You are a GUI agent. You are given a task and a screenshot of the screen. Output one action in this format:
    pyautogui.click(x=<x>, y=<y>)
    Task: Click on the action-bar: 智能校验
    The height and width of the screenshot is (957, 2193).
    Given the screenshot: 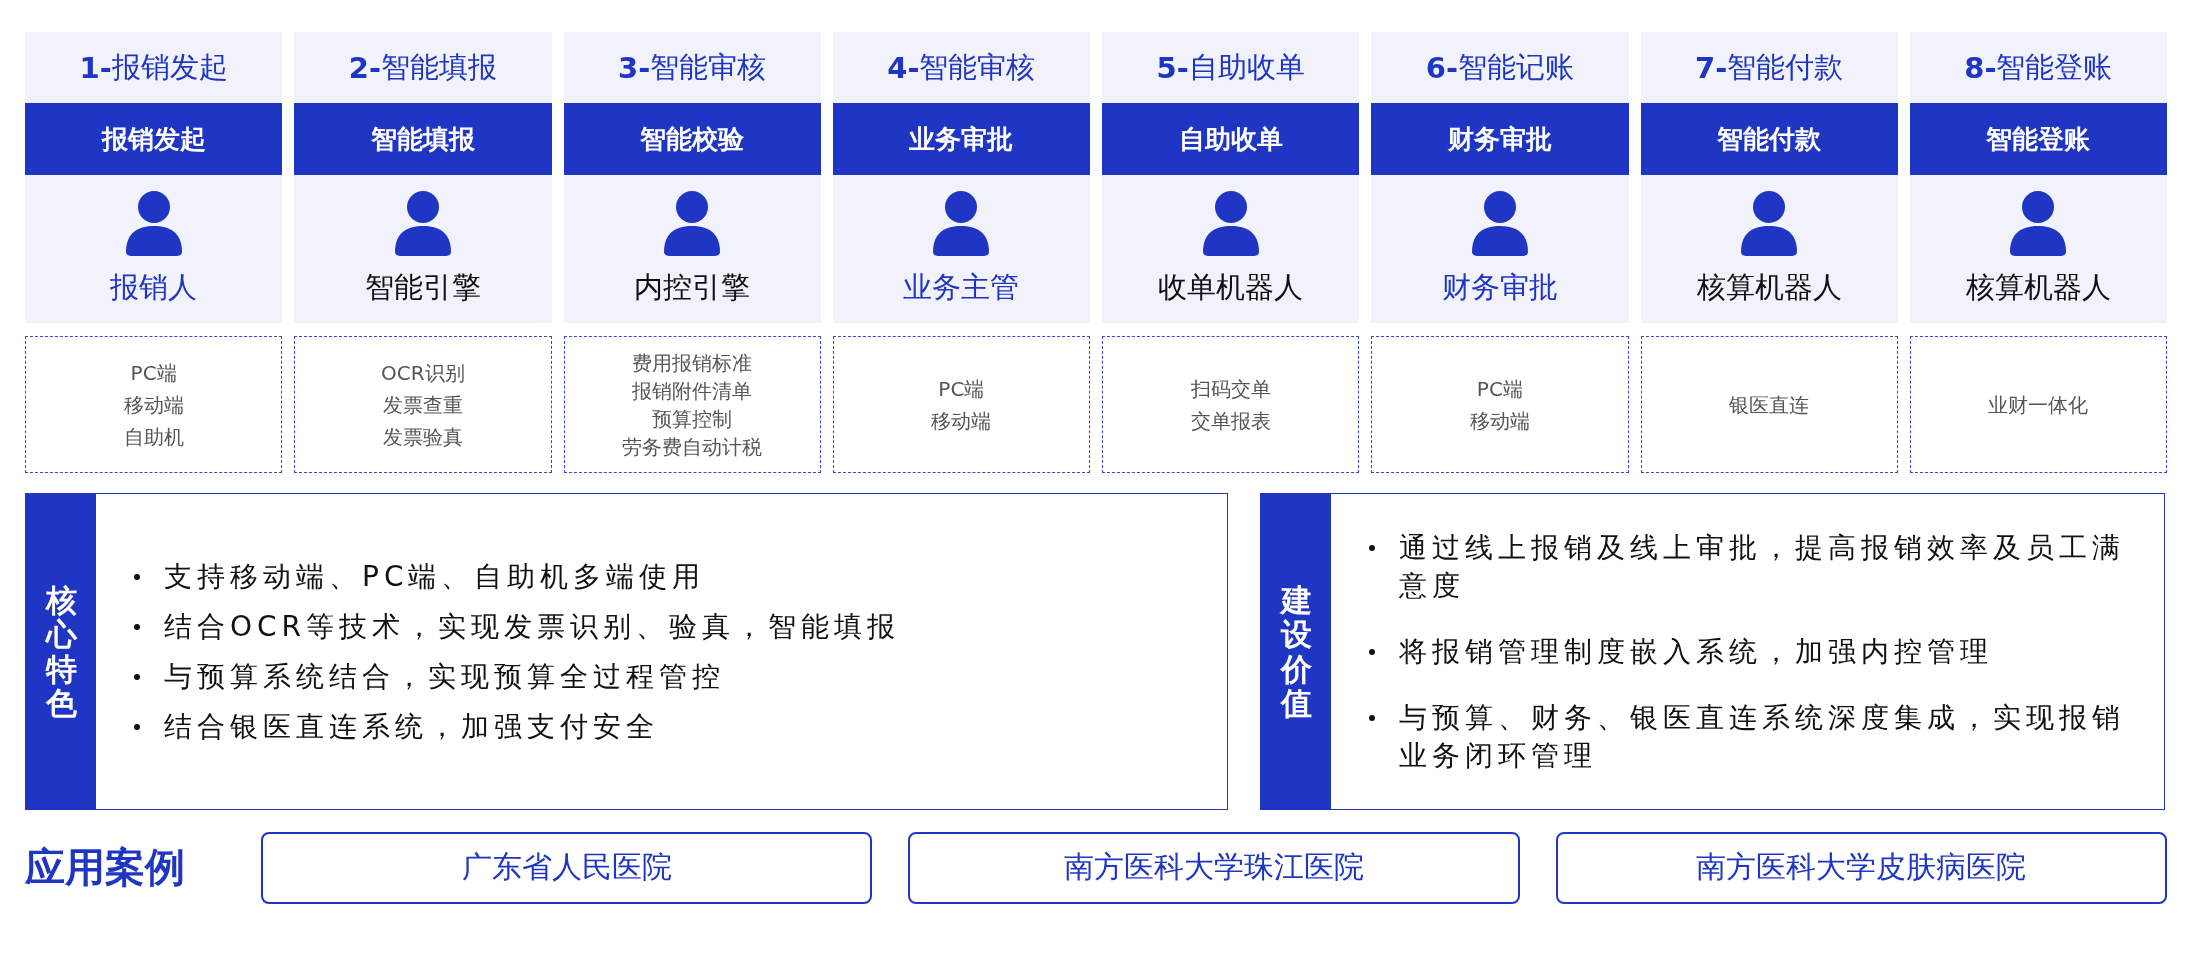 What is the action you would take?
    pyautogui.click(x=692, y=139)
    